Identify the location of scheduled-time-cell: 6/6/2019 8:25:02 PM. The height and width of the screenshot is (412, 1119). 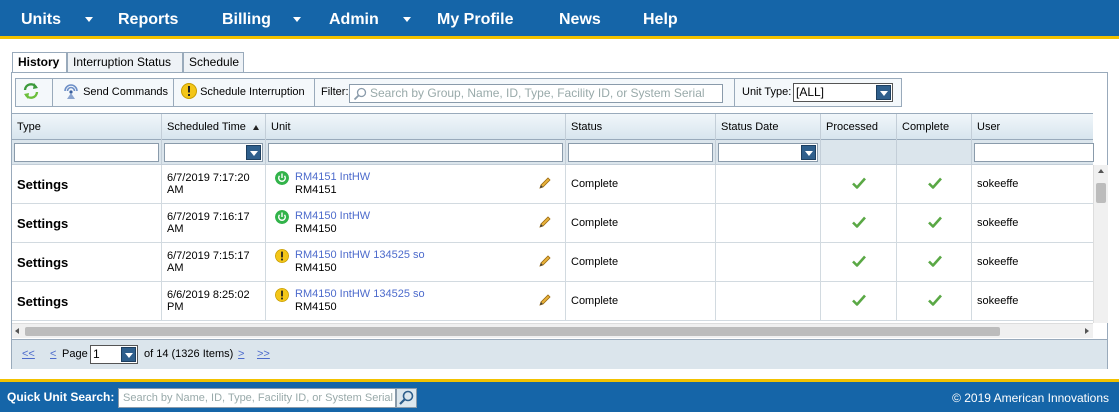
(214, 301).